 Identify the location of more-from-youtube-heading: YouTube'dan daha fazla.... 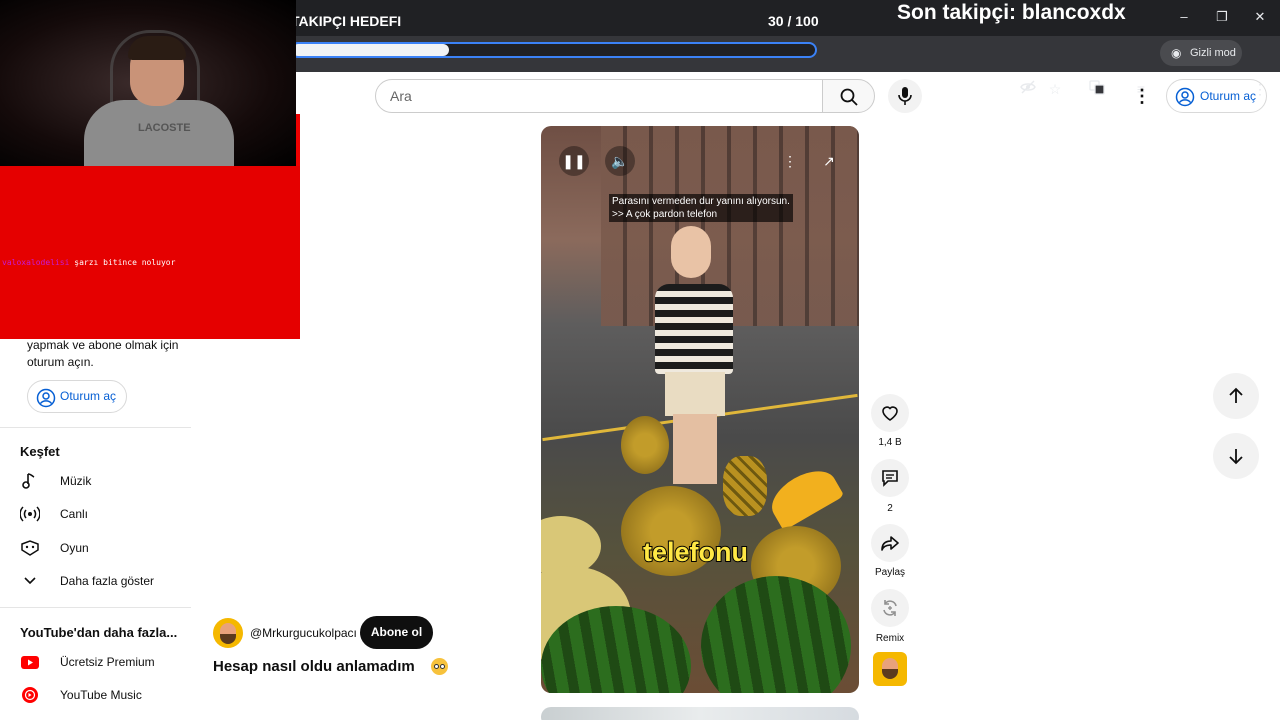
(99, 632).